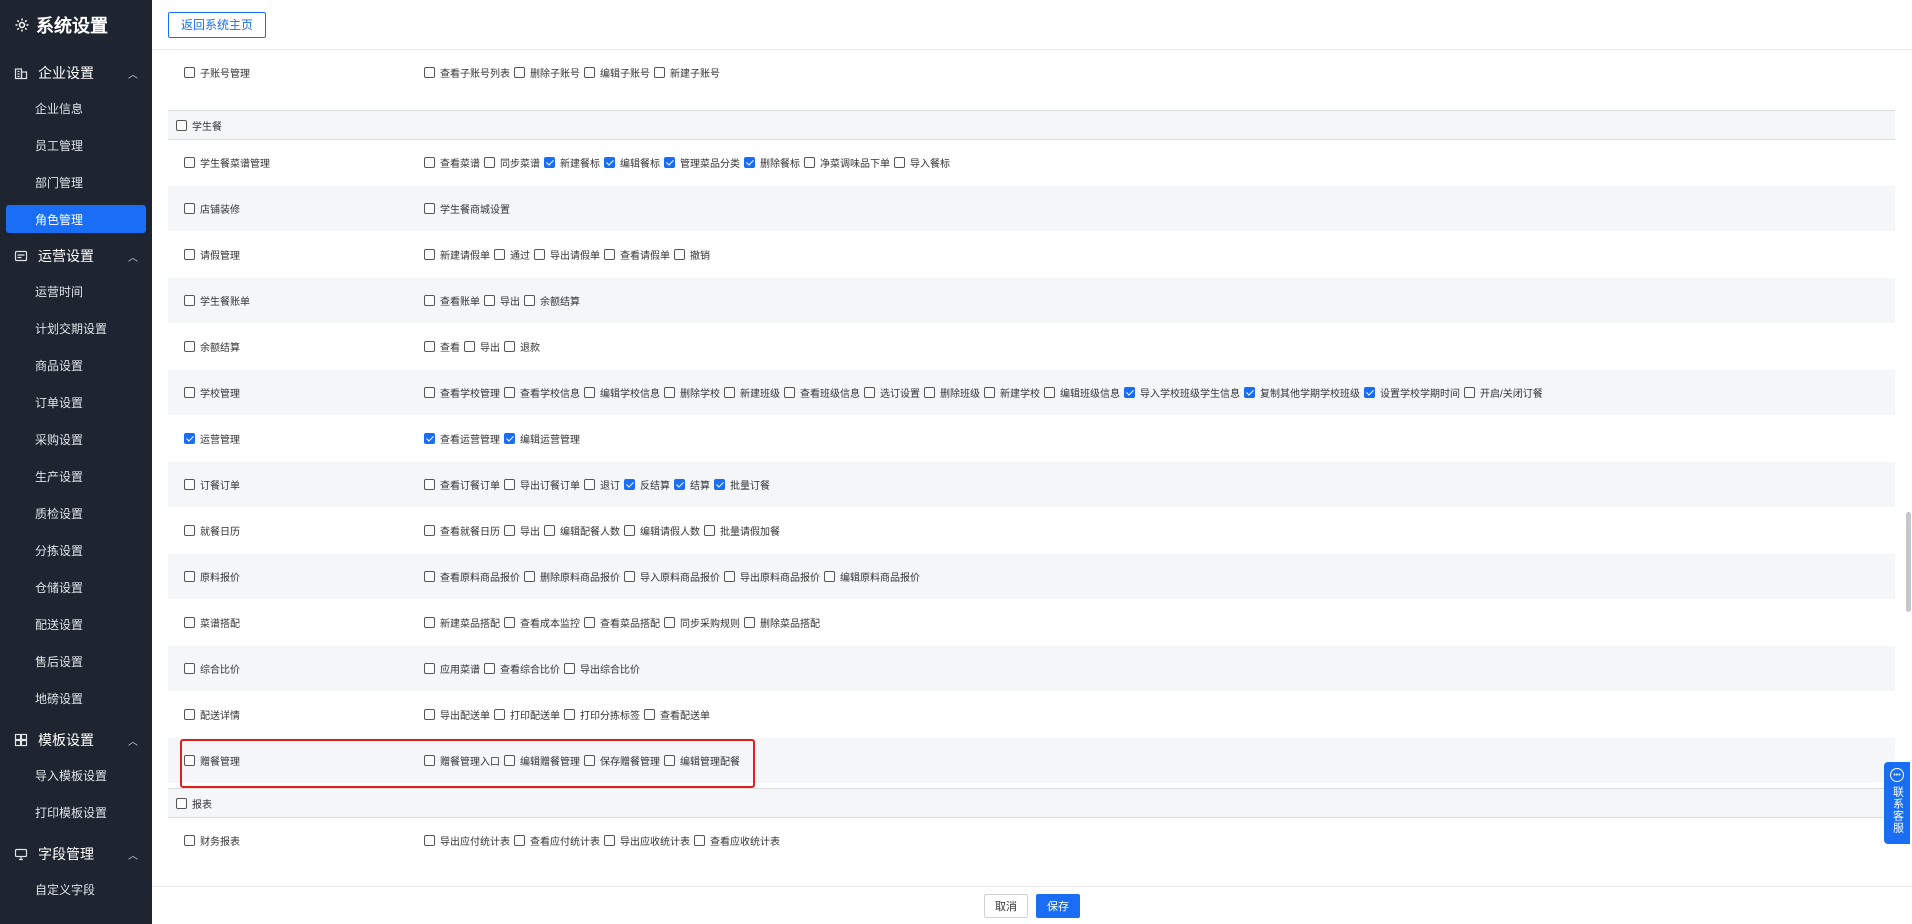  Describe the element at coordinates (1031, 125) in the screenshot. I see `section-header-student: 学生餐` at that location.